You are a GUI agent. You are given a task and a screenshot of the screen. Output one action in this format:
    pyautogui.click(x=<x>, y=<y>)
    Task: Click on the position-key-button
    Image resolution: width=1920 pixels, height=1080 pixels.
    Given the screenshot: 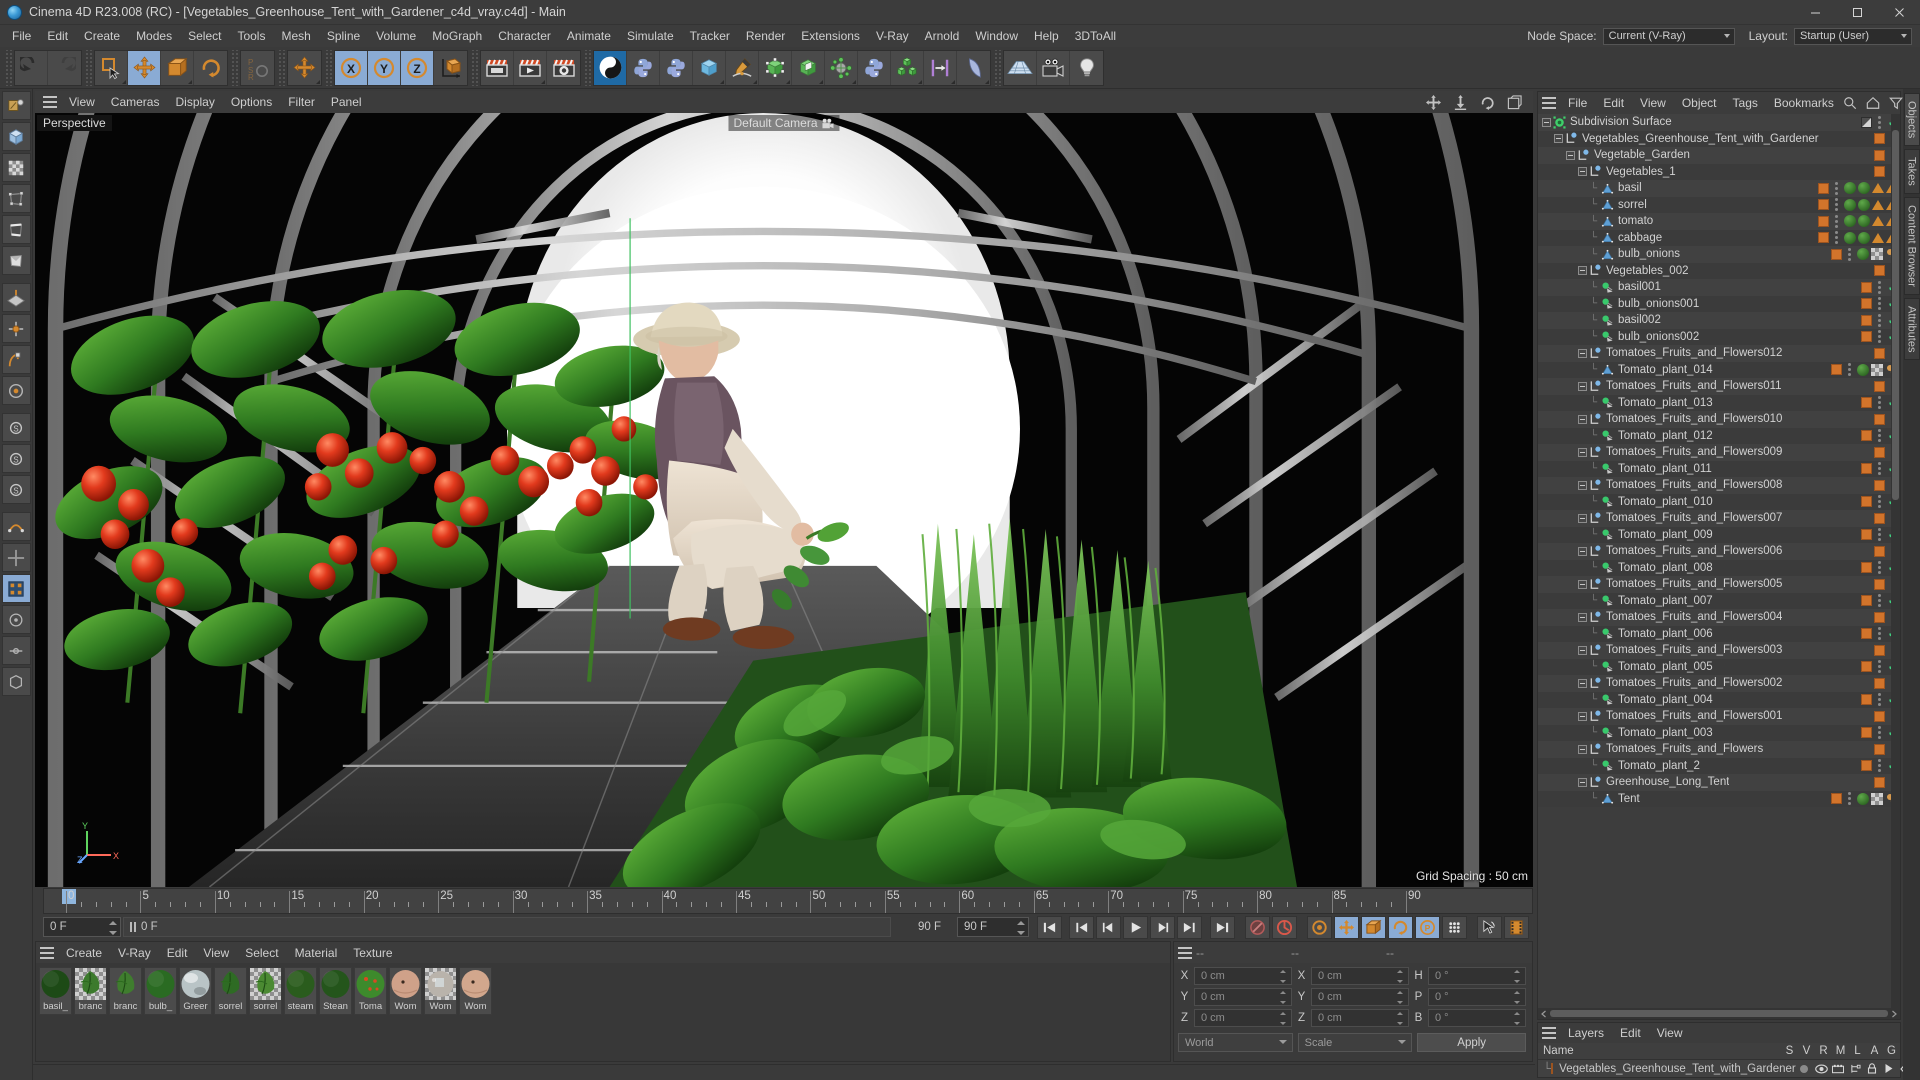 What is the action you would take?
    pyautogui.click(x=1346, y=927)
    